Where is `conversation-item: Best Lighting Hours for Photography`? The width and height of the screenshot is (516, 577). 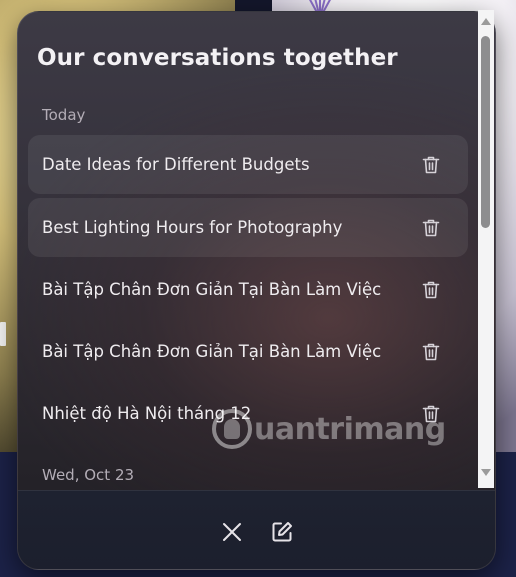
conversation-item: Best Lighting Hours for Photography is located at coordinates (248, 227).